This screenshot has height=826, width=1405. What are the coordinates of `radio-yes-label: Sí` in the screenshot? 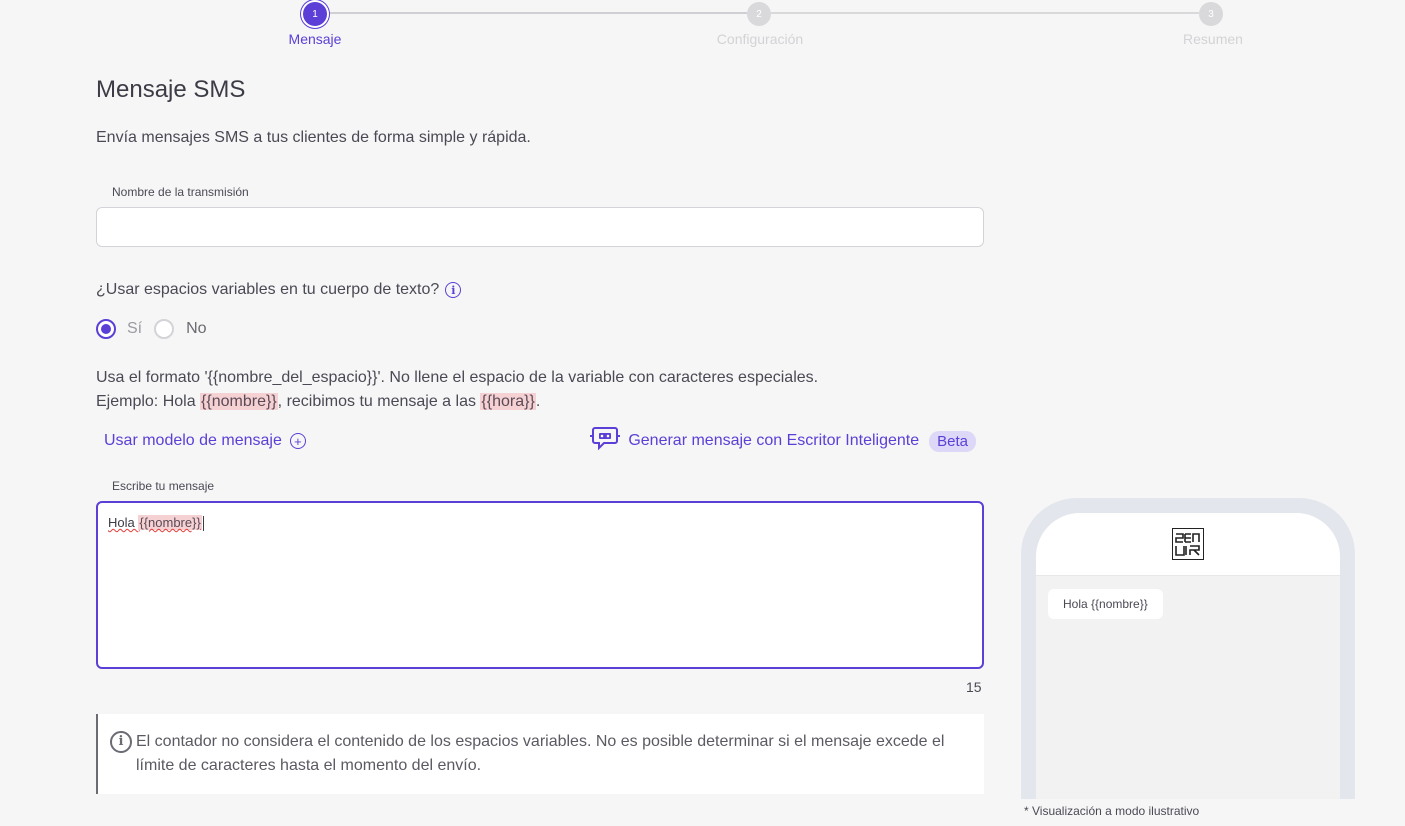 It's located at (134, 329).